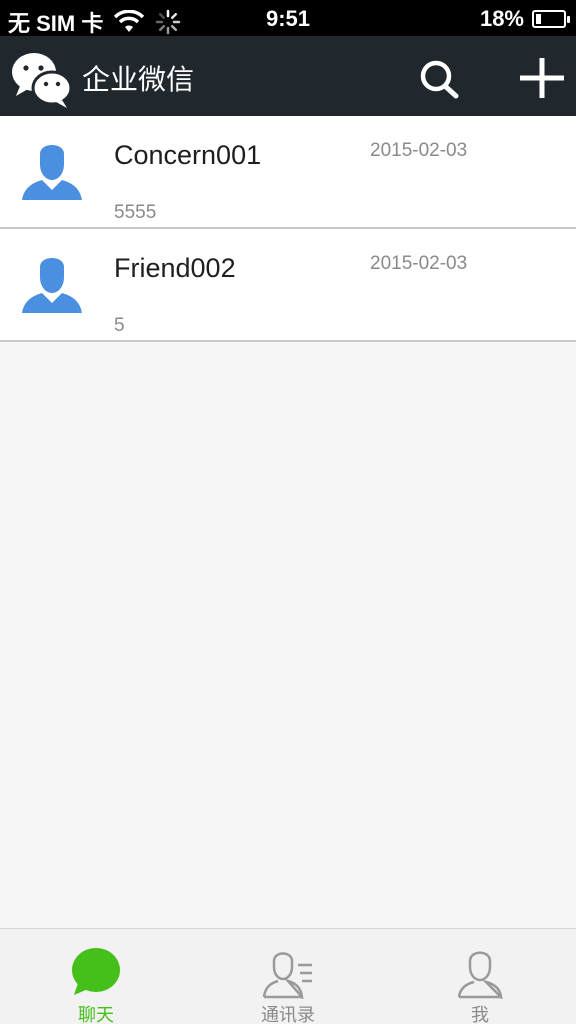 The height and width of the screenshot is (1024, 576). What do you see at coordinates (288, 1014) in the screenshot?
I see `tab-label: 通讯录` at bounding box center [288, 1014].